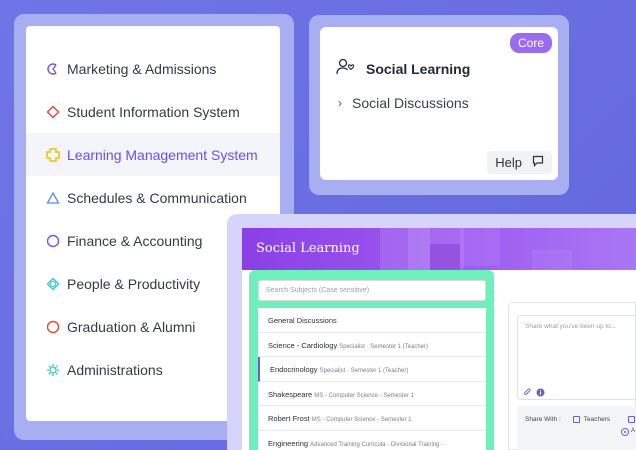 The height and width of the screenshot is (450, 636). What do you see at coordinates (597, 419) in the screenshot?
I see `teachers-label: Teachers` at bounding box center [597, 419].